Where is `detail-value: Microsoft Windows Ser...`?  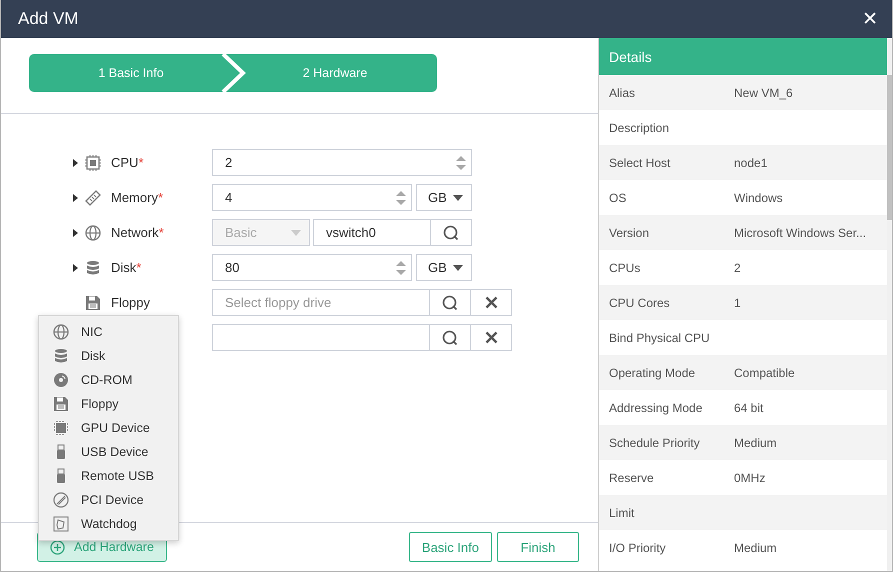 detail-value: Microsoft Windows Ser... is located at coordinates (800, 233).